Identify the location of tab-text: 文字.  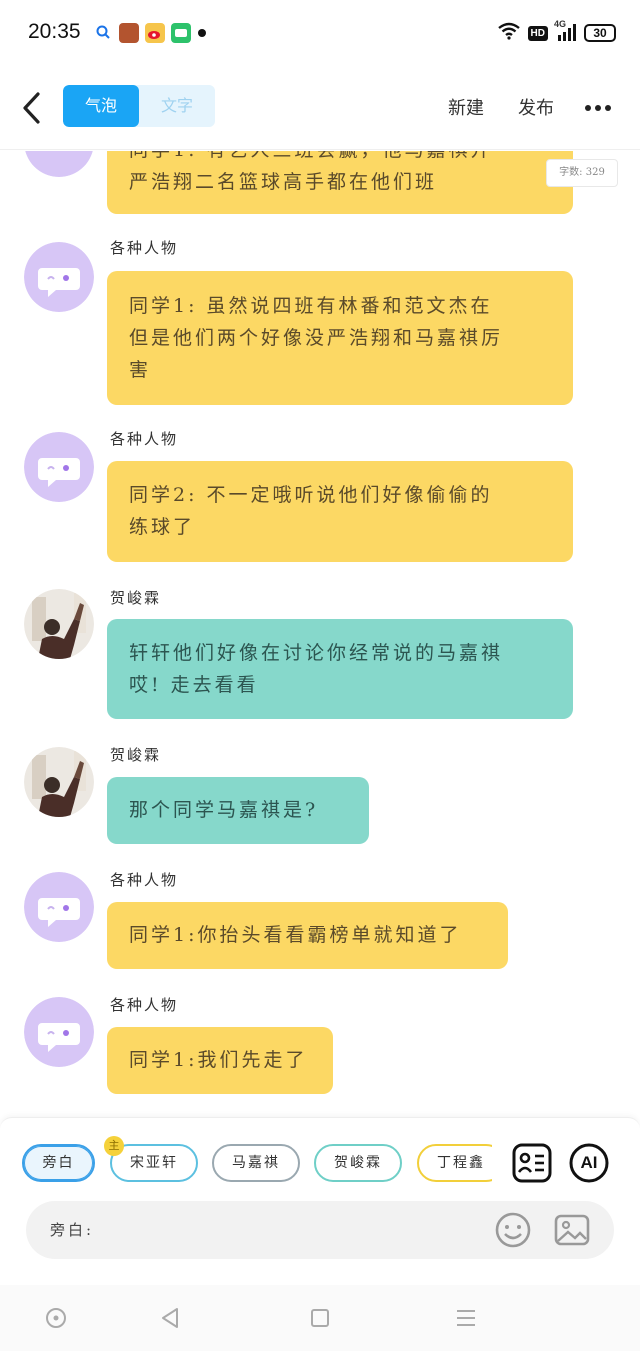
(177, 106).